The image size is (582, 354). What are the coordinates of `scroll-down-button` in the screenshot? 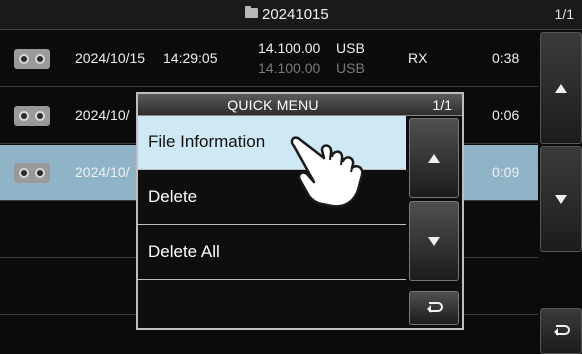 It's located at (561, 199).